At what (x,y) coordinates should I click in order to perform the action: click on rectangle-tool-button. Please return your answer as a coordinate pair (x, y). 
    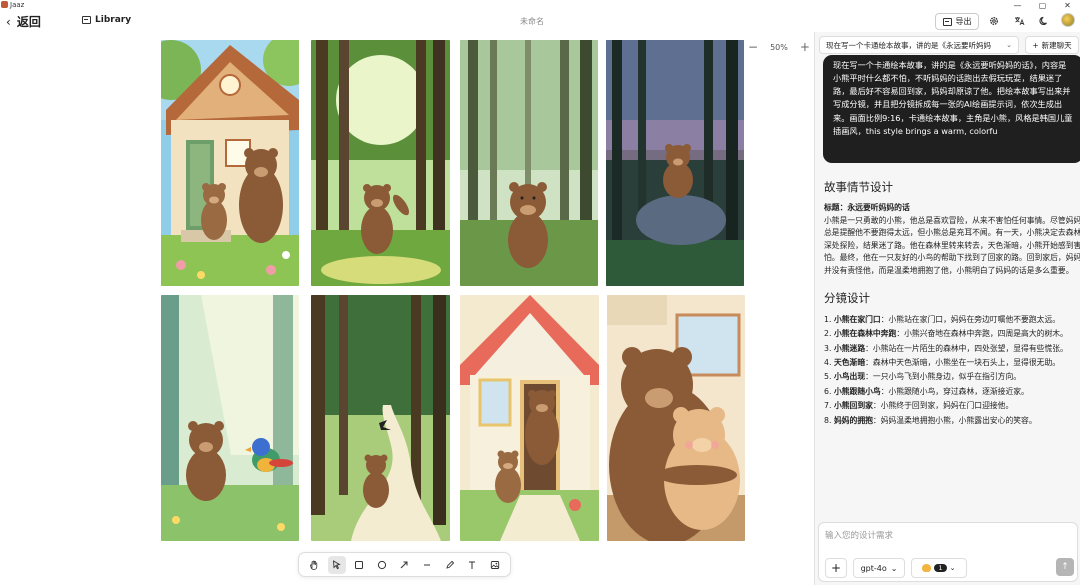
    Looking at the image, I should click on (359, 565).